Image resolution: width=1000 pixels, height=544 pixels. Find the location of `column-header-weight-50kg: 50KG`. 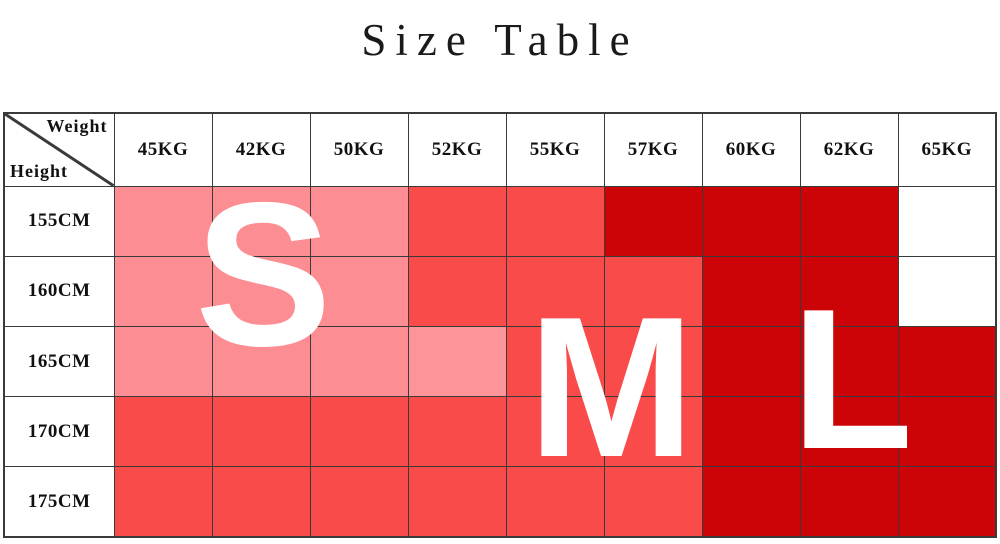

column-header-weight-50kg: 50KG is located at coordinates (359, 149).